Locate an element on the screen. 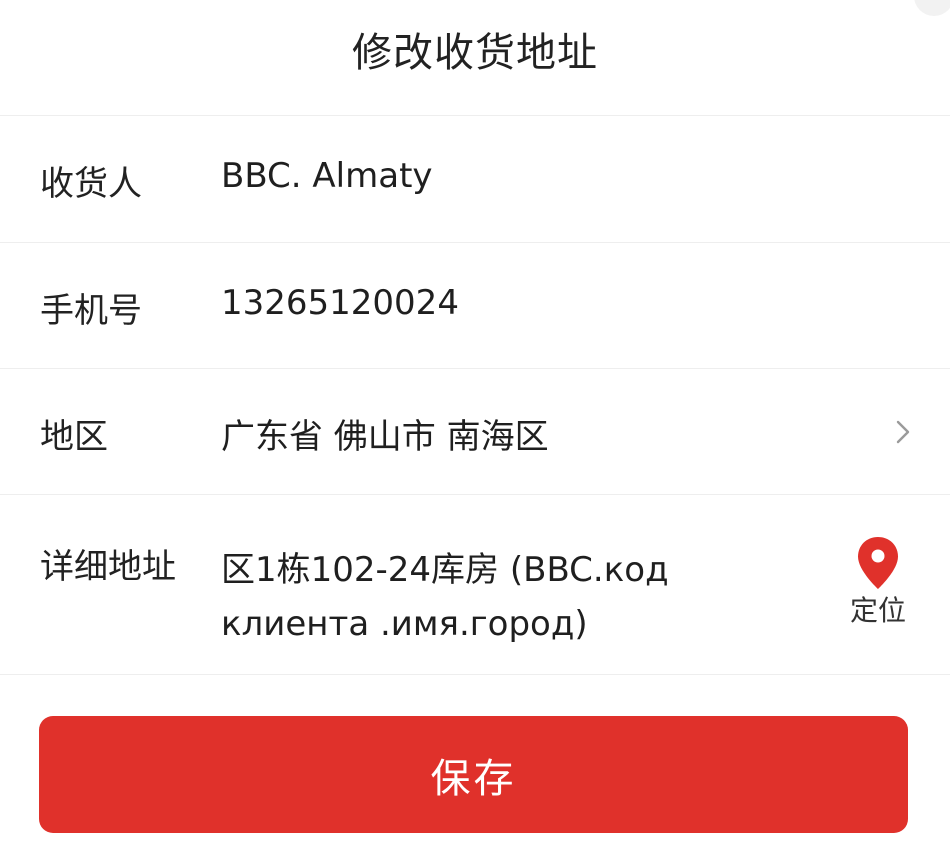  address-input: 区1栋102-24库房 (BBC.код клиента .имя.город) is located at coordinates (491, 597).